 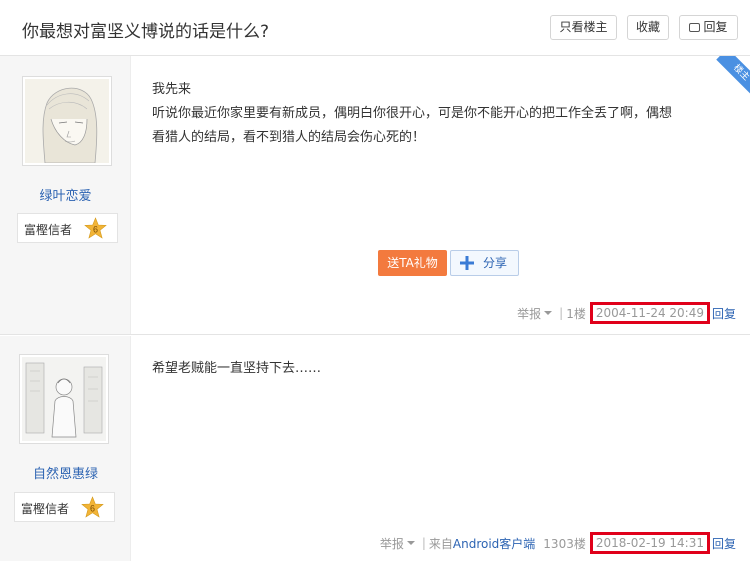 I want to click on send-gift-button: 送TA礼物, so click(x=412, y=263).